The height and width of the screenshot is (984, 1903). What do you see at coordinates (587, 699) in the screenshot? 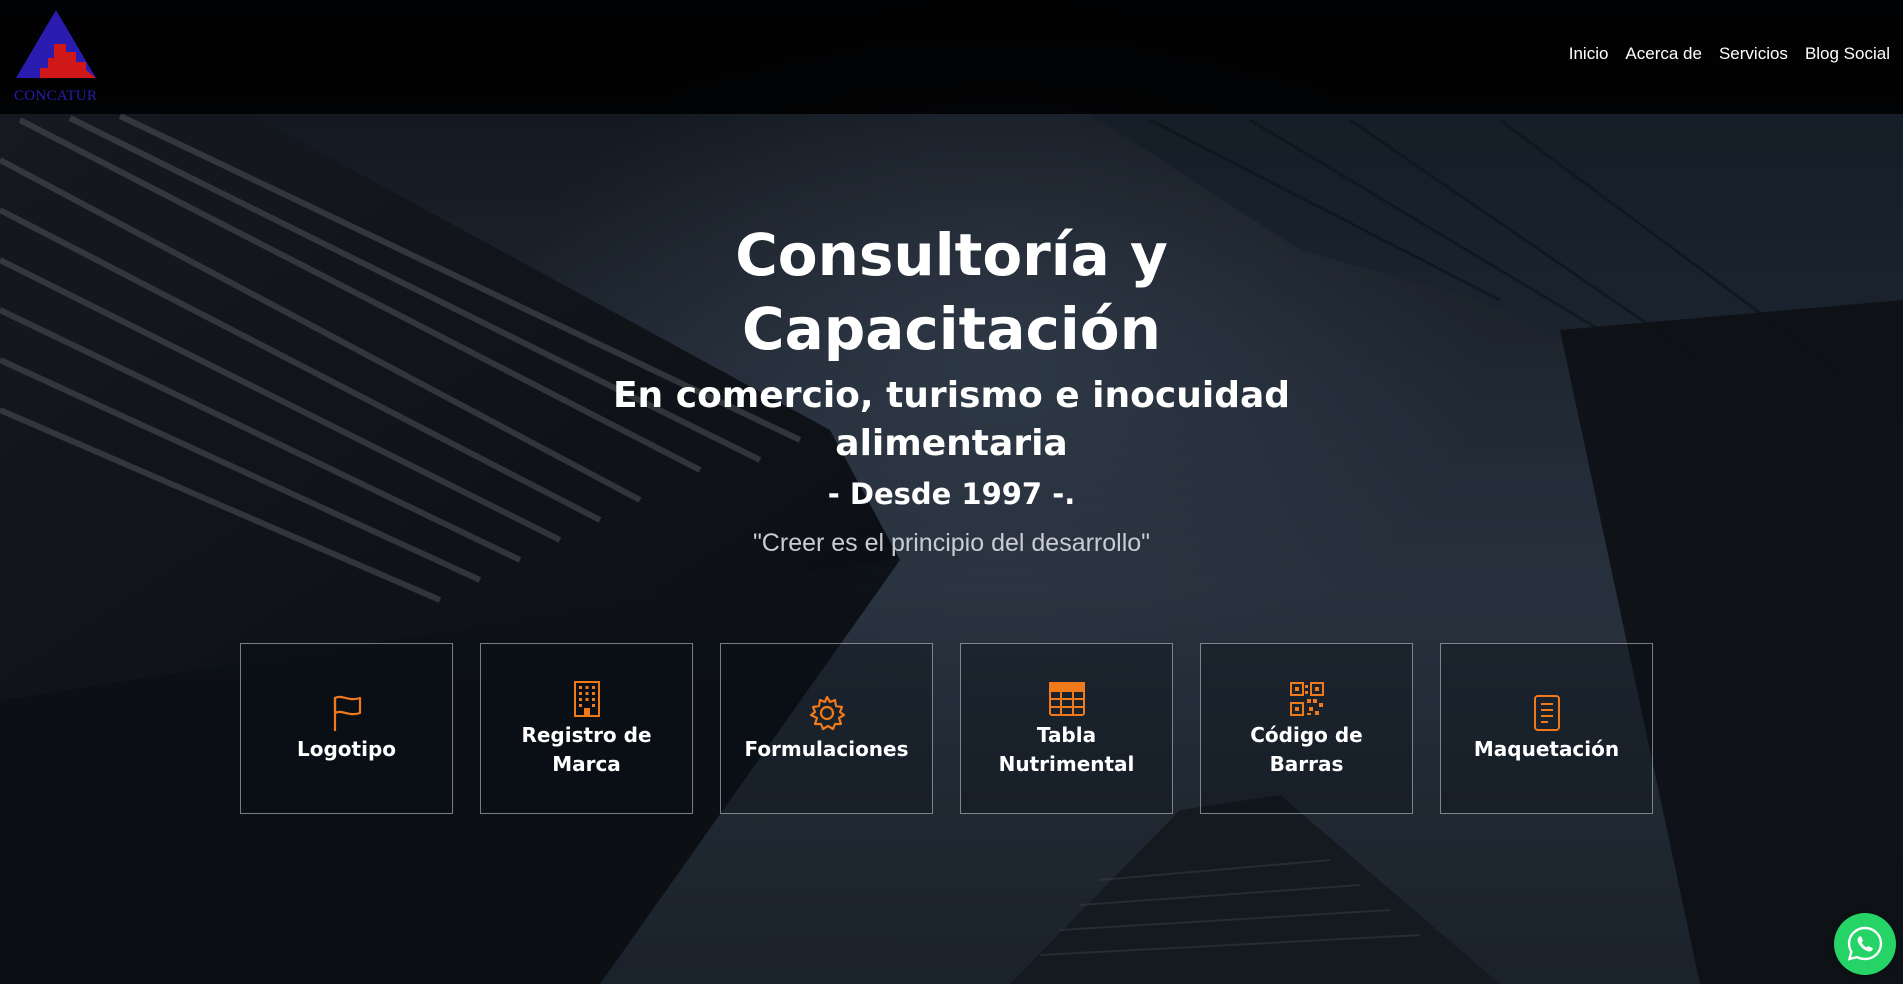
I see `building-icon` at bounding box center [587, 699].